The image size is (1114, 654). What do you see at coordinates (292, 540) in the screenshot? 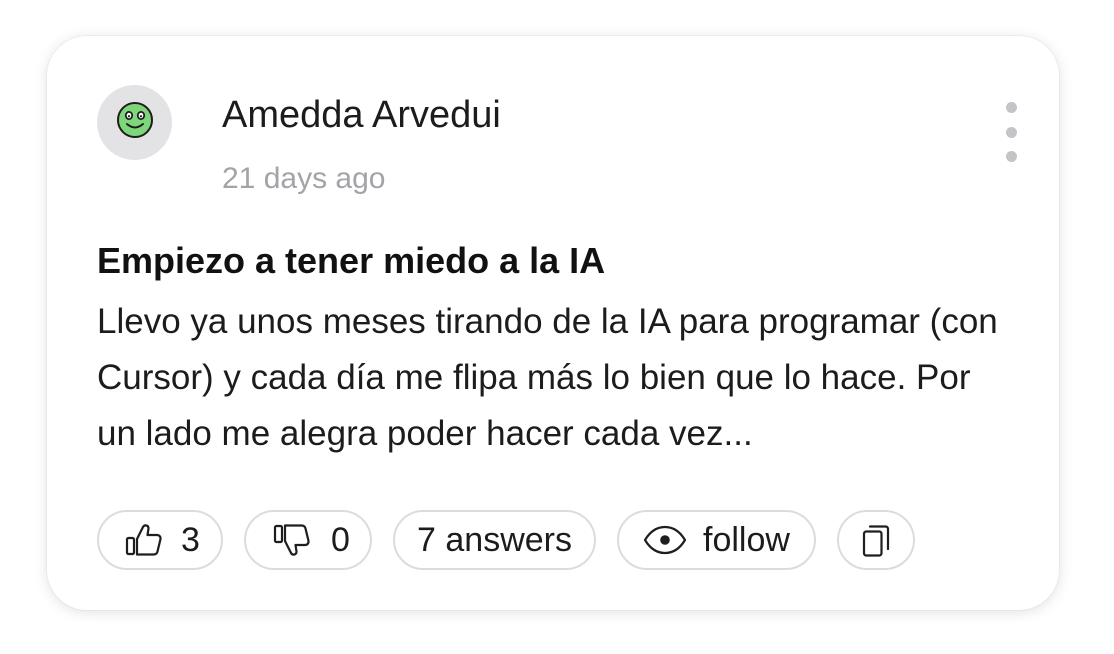
I see `thumbs-down-icon` at bounding box center [292, 540].